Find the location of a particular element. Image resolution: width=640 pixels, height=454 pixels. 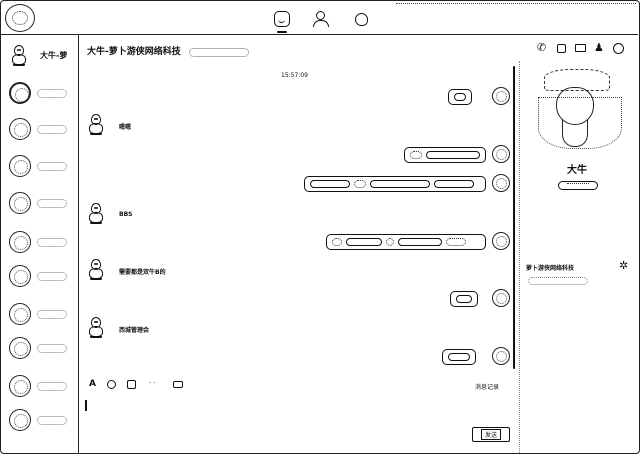

top-bar is located at coordinates (319, 18).